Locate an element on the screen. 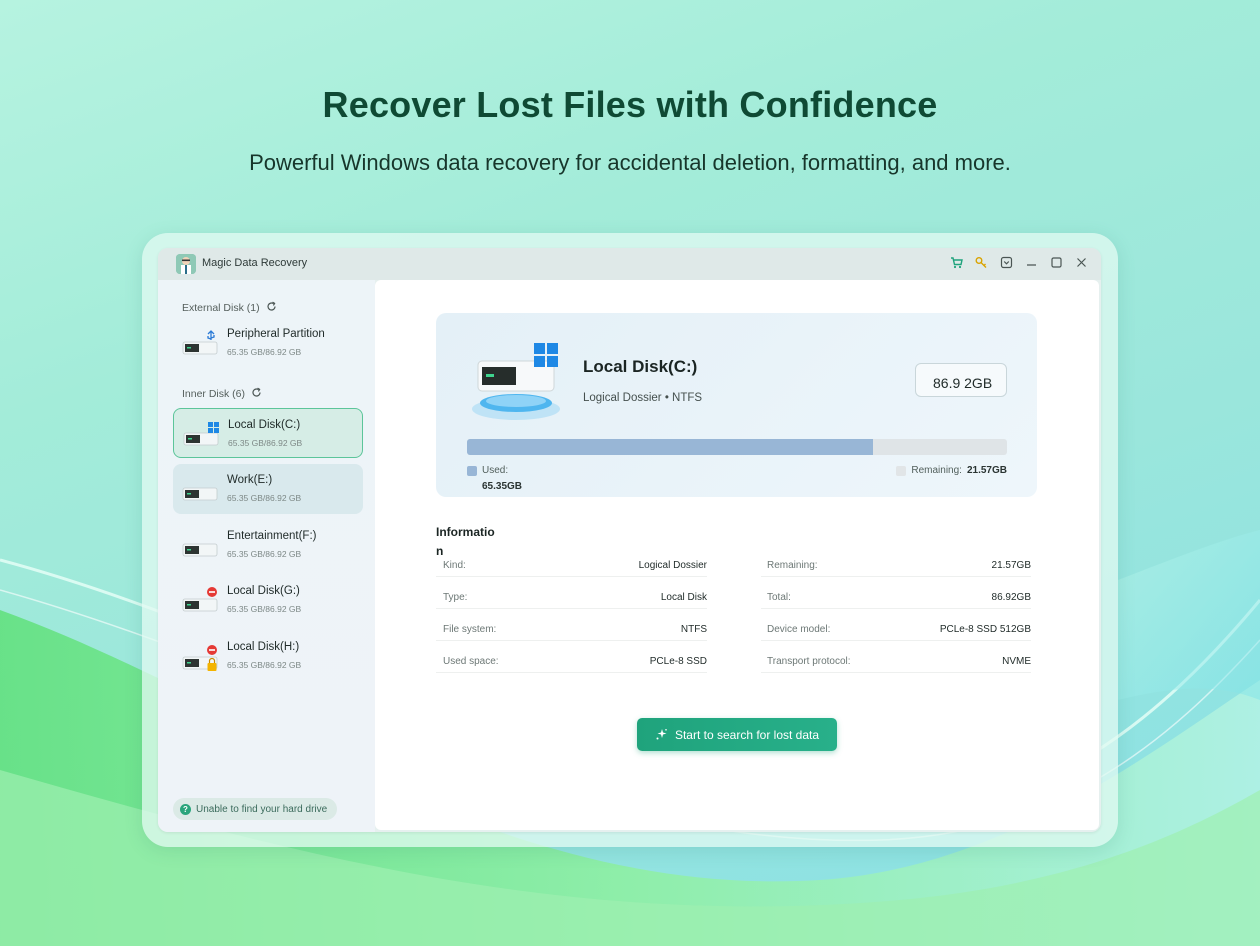 The width and height of the screenshot is (1260, 946). disk-name: Peripheral Partition is located at coordinates (276, 334).